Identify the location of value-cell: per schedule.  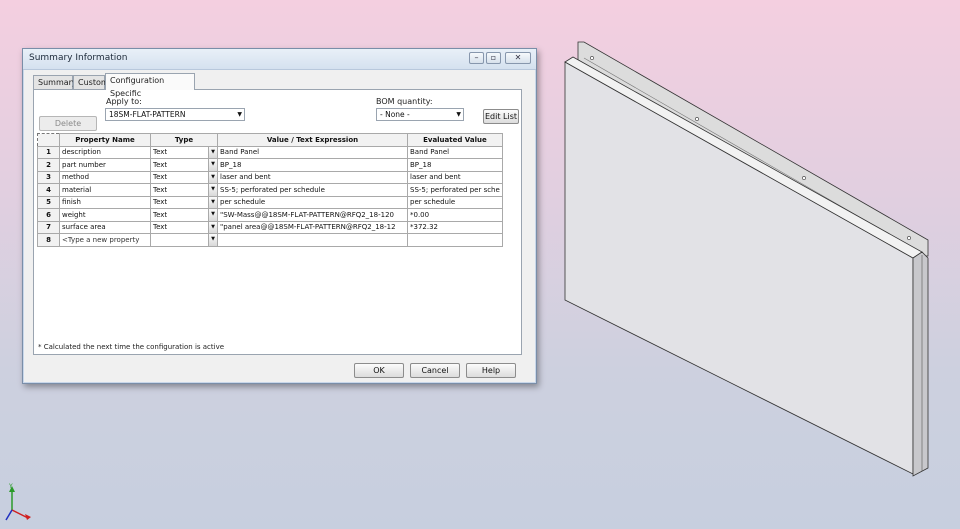
(312, 202).